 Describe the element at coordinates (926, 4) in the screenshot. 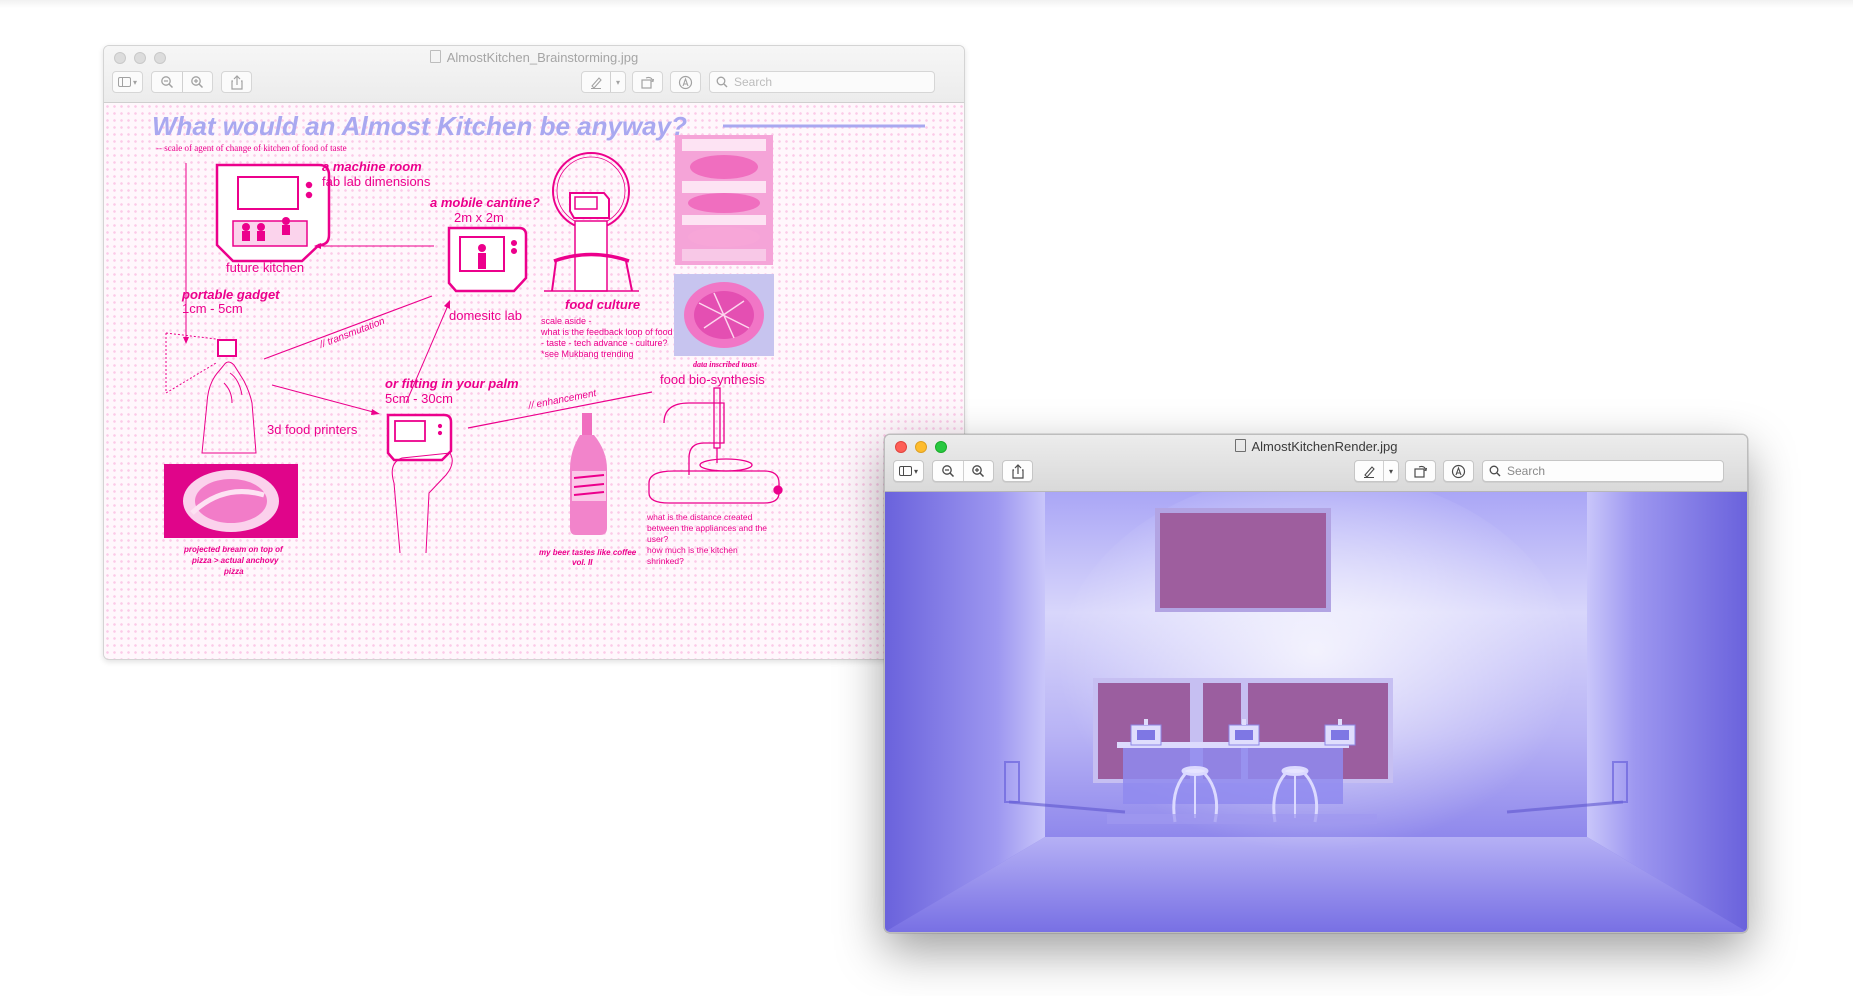

I see `desktop-top-edge` at that location.